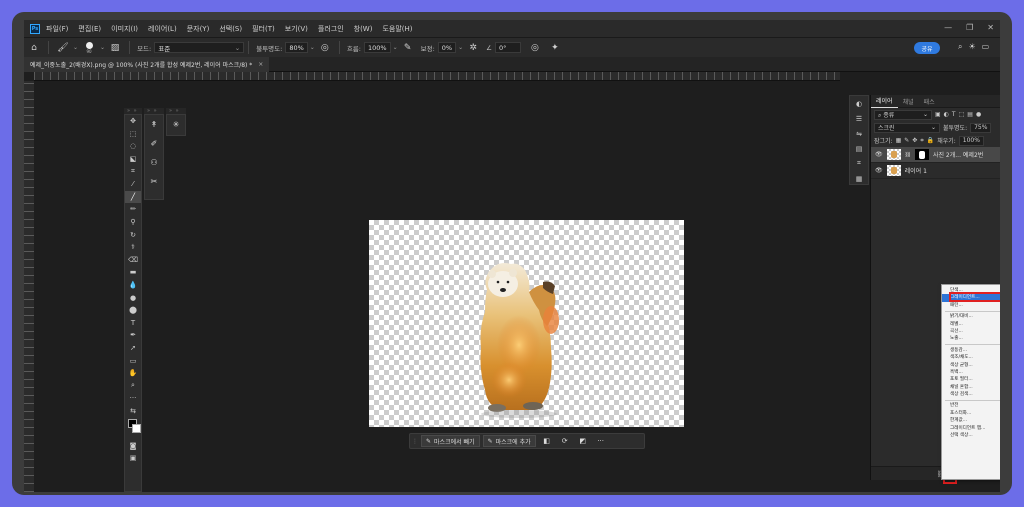  Describe the element at coordinates (555, 48) in the screenshot. I see `symmetry-icon: ✦` at that location.